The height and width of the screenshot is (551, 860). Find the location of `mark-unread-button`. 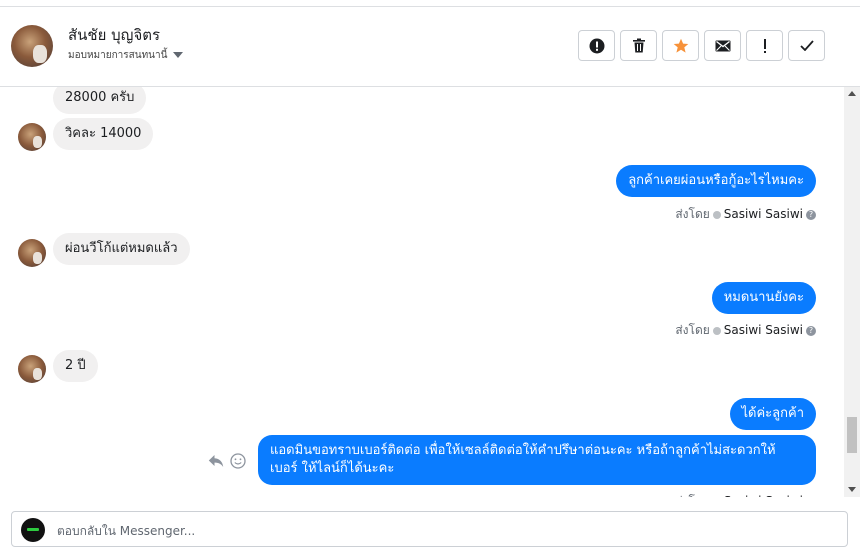

mark-unread-button is located at coordinates (722, 45).